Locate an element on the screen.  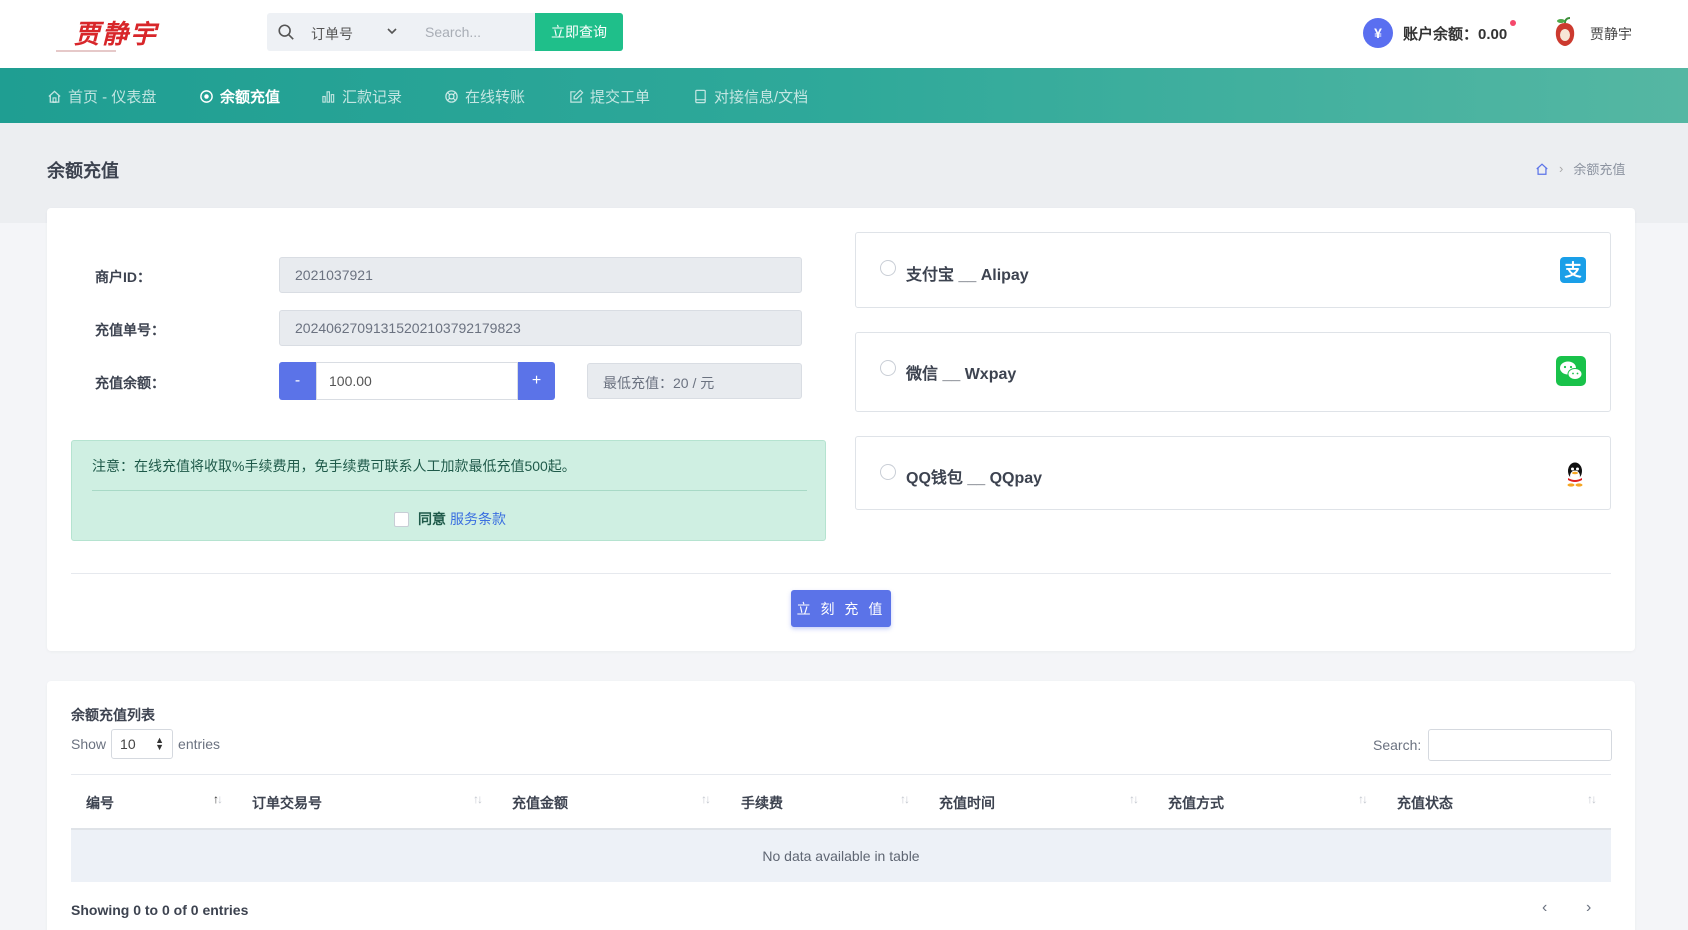
logo: 贾静宇 is located at coordinates (116, 32).